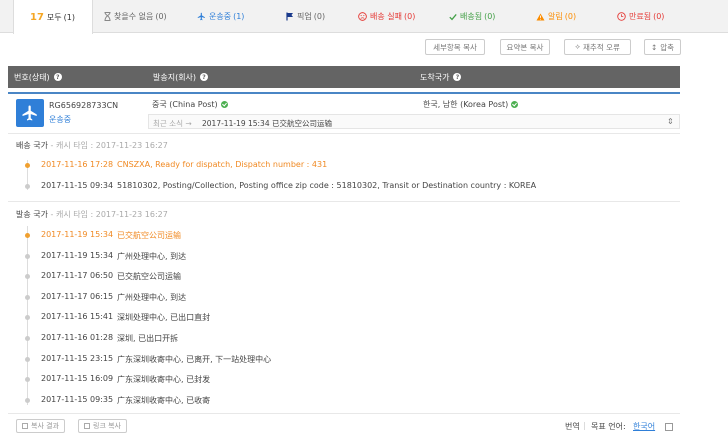 This screenshot has height=440, width=728. Describe the element at coordinates (267, 123) in the screenshot. I see `latest-event-text: 2017-11-19 15:34 已交航空公司运输` at that location.